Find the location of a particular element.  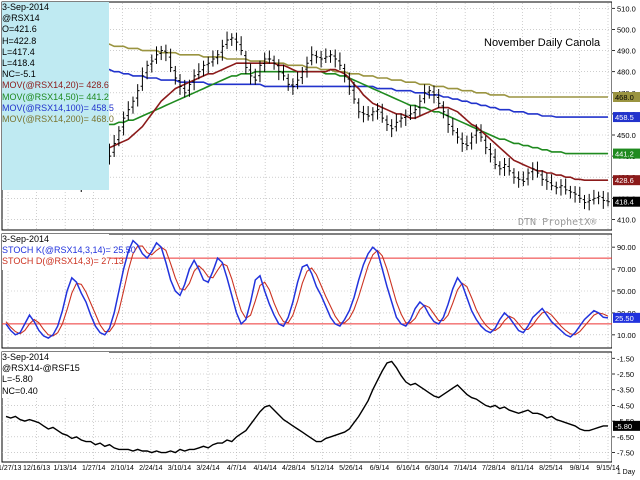

stoch-ytick-label-2: 50.00 is located at coordinates (626, 291).